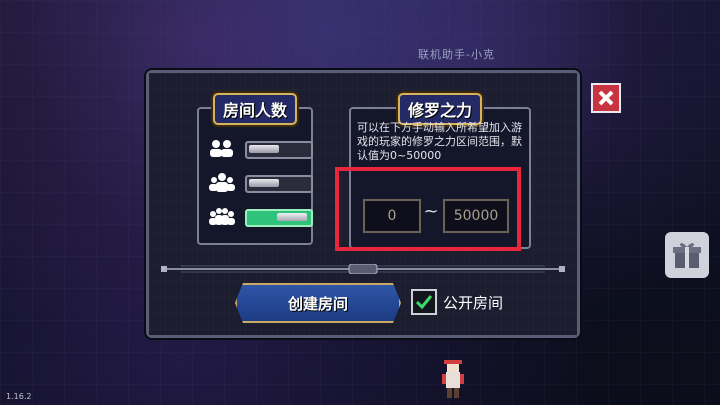 This screenshot has width=720, height=405. What do you see at coordinates (363, 267) in the screenshot?
I see `ornament-divider` at bounding box center [363, 267].